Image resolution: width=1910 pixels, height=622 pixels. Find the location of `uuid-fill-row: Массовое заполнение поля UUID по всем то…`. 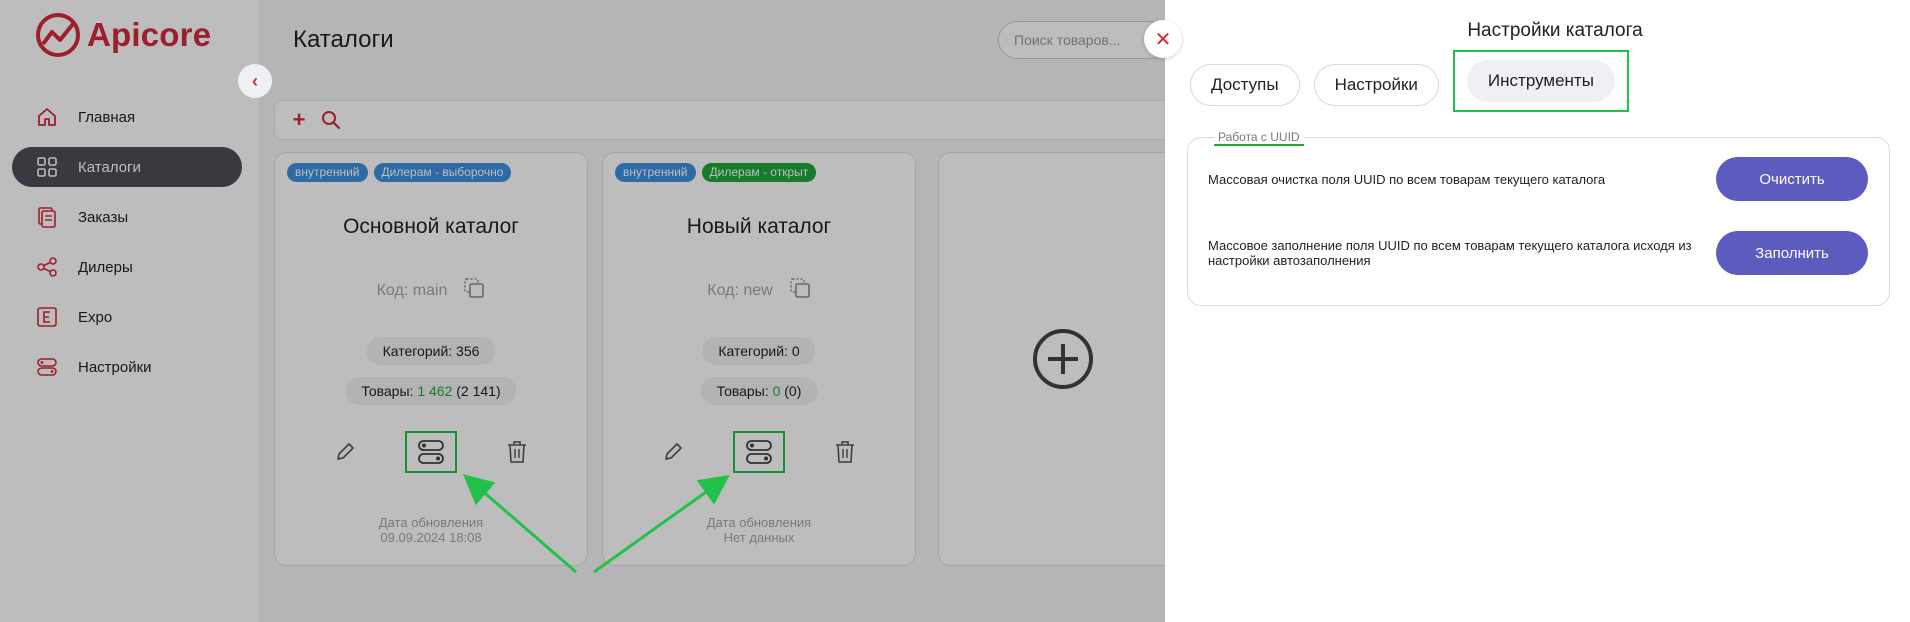

uuid-fill-row: Массовое заполнение поля UUID по всем то… is located at coordinates (1538, 253).